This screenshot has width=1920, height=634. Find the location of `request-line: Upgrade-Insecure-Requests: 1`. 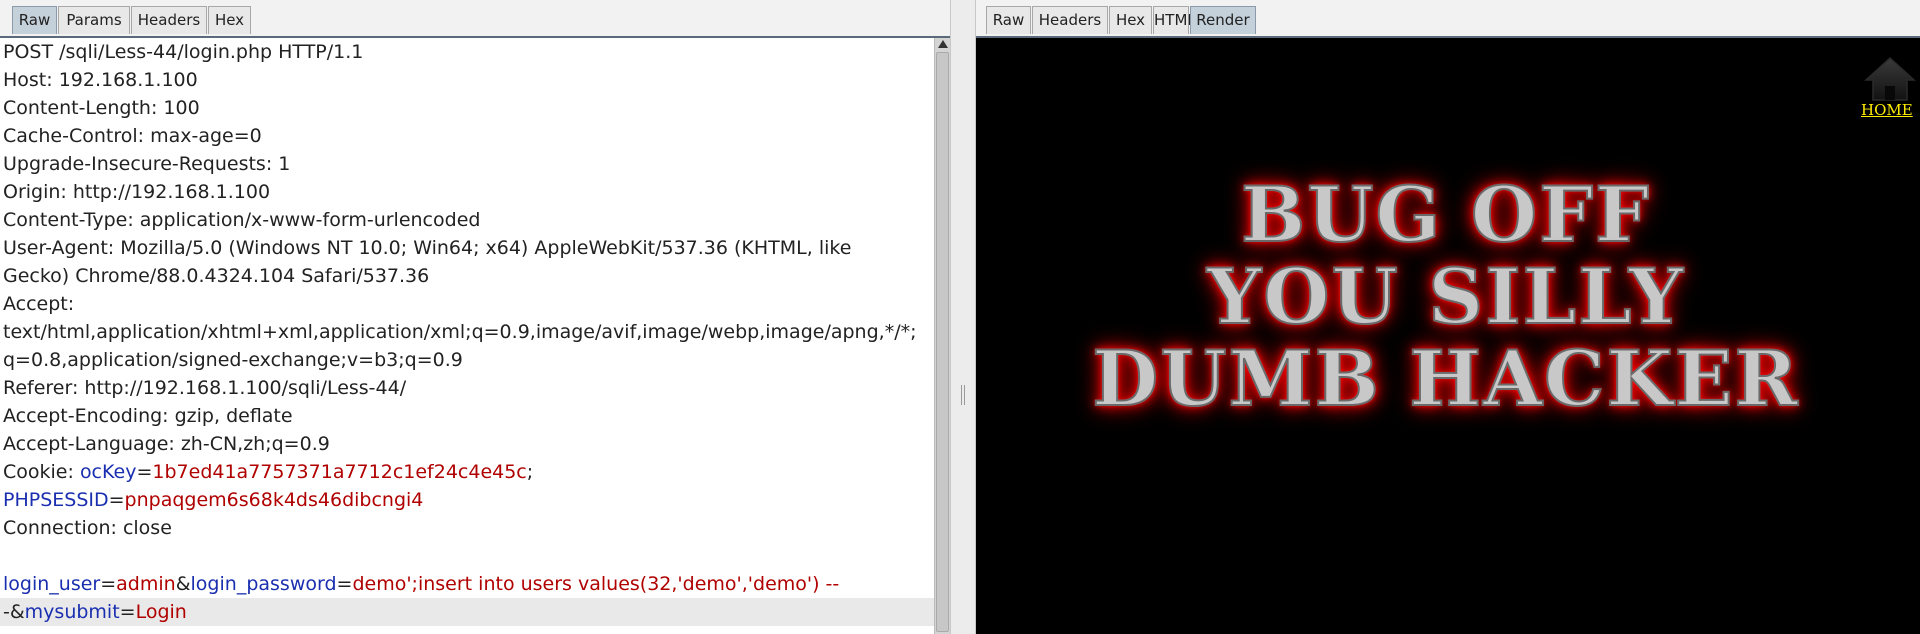

request-line: Upgrade-Insecure-Requests: 1 is located at coordinates (467, 164).